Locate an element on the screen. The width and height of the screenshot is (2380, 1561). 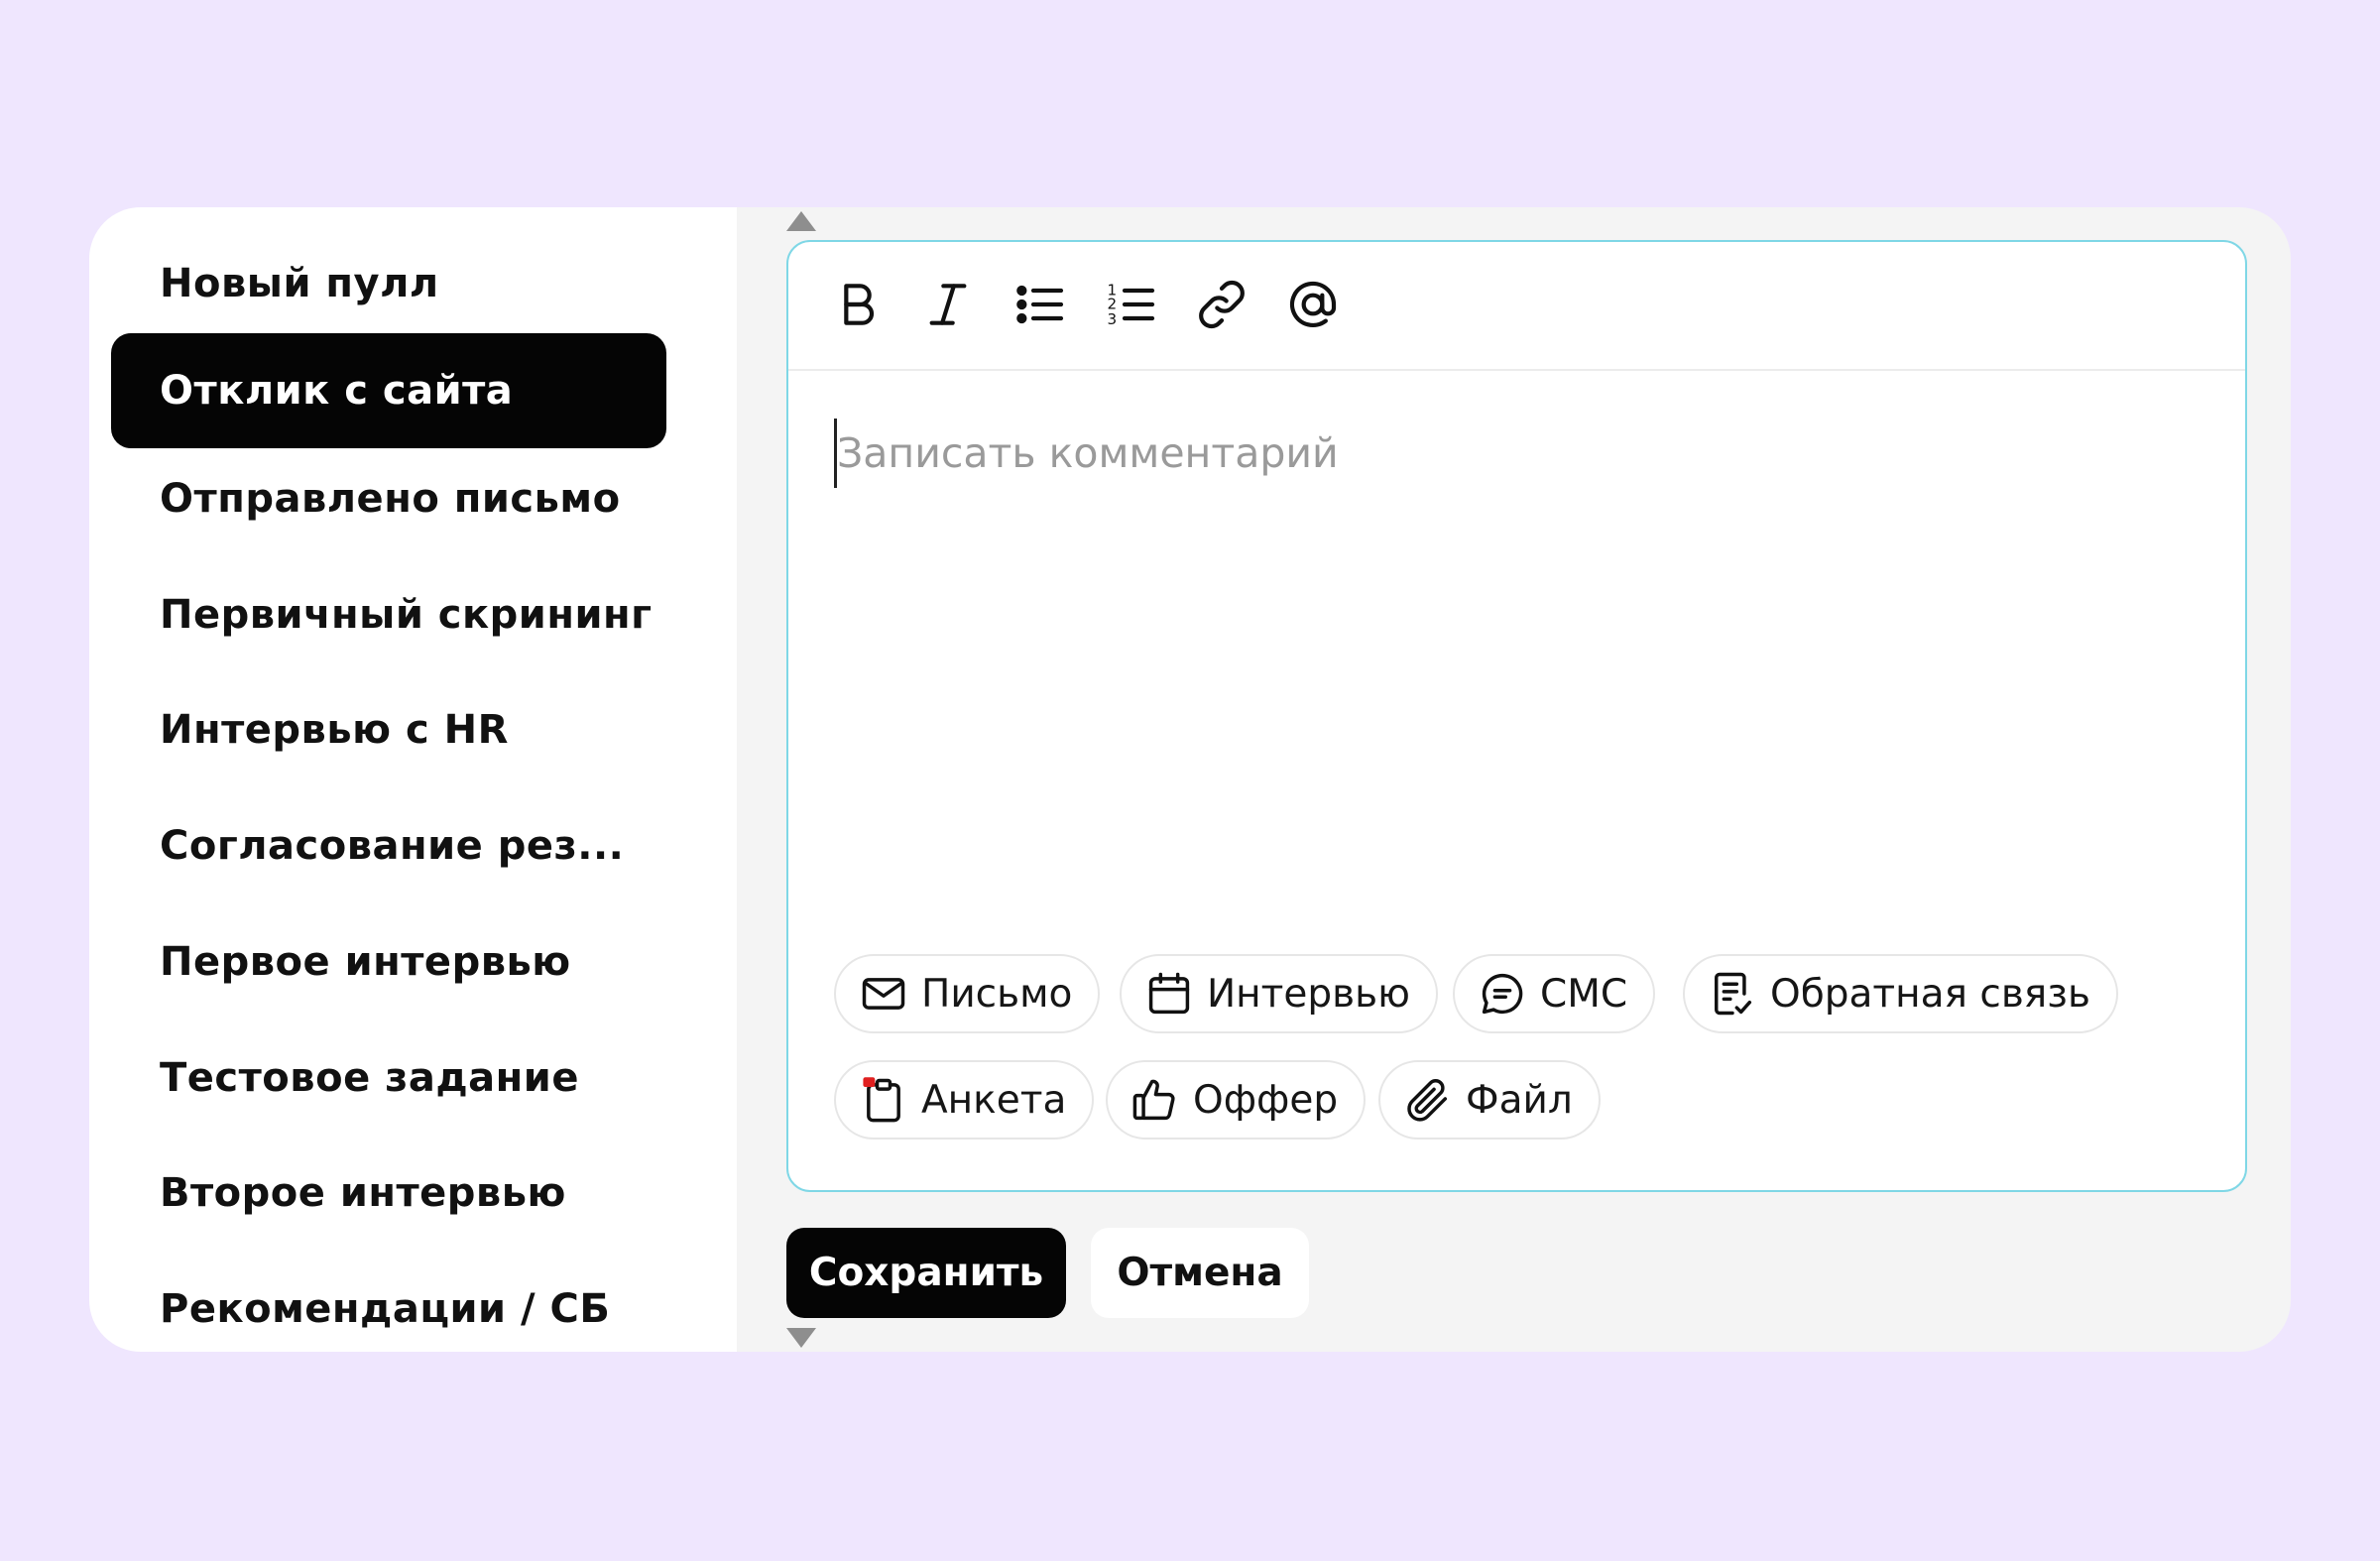
link-button is located at coordinates (1221, 304).